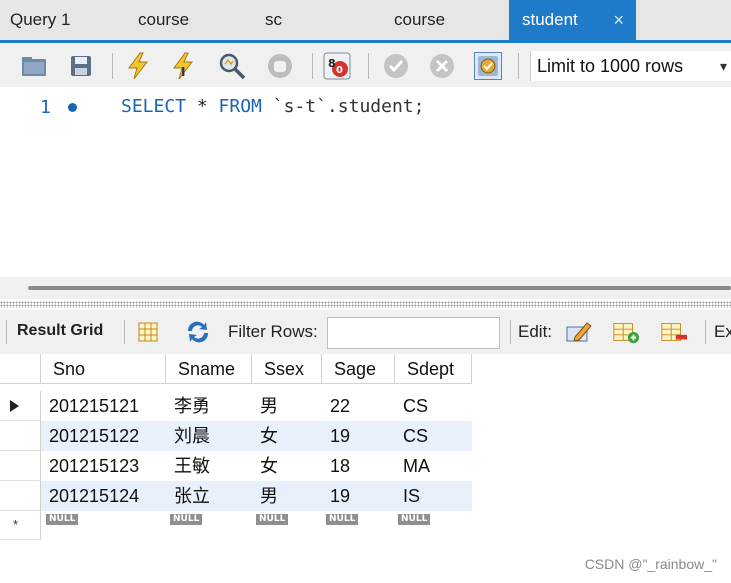  Describe the element at coordinates (358, 369) in the screenshot. I see `column-header-sage: Sage` at that location.